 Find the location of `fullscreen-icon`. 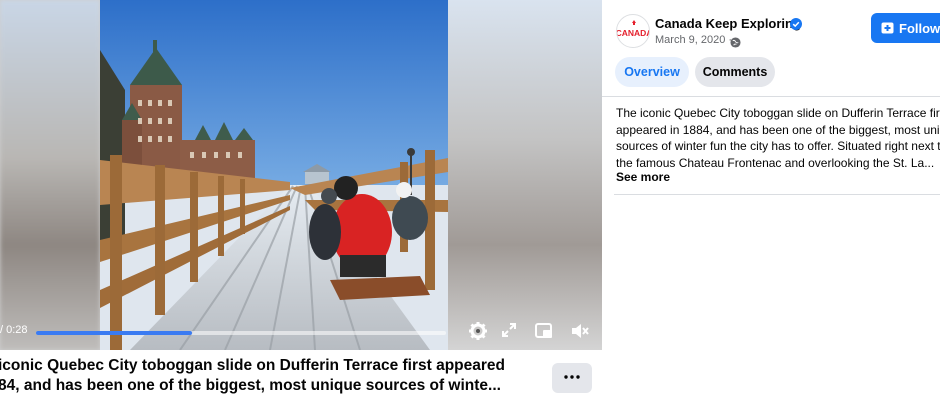

fullscreen-icon is located at coordinates (511, 332).